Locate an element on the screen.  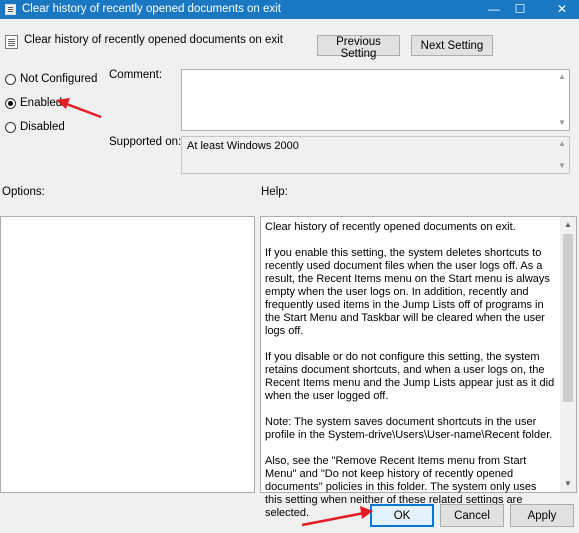
comment-label: Comment: is located at coordinates (136, 75).